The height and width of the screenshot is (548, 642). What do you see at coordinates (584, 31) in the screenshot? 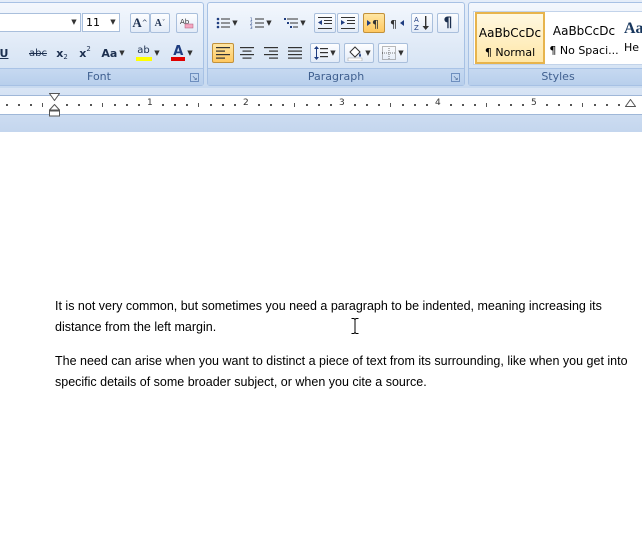
I see `style-sample: AaBbCcDc` at bounding box center [584, 31].